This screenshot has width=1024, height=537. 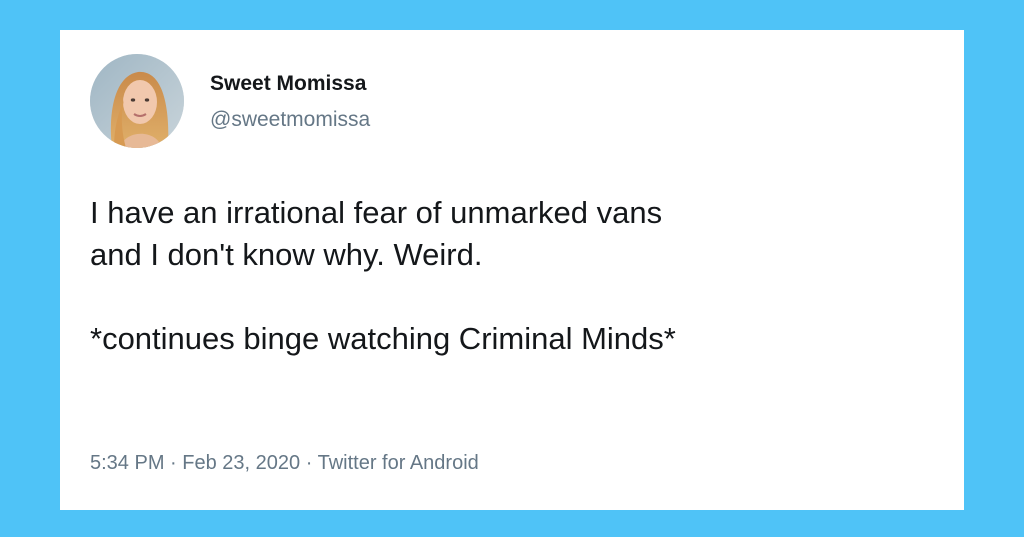 I want to click on tweet-date: Feb 23, 2020, so click(x=241, y=463).